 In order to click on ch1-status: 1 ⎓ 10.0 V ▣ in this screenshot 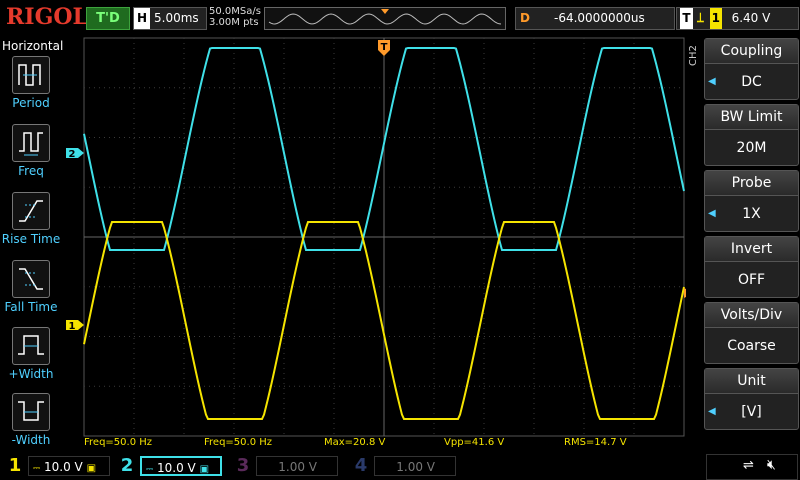, I will do `click(58, 466)`.